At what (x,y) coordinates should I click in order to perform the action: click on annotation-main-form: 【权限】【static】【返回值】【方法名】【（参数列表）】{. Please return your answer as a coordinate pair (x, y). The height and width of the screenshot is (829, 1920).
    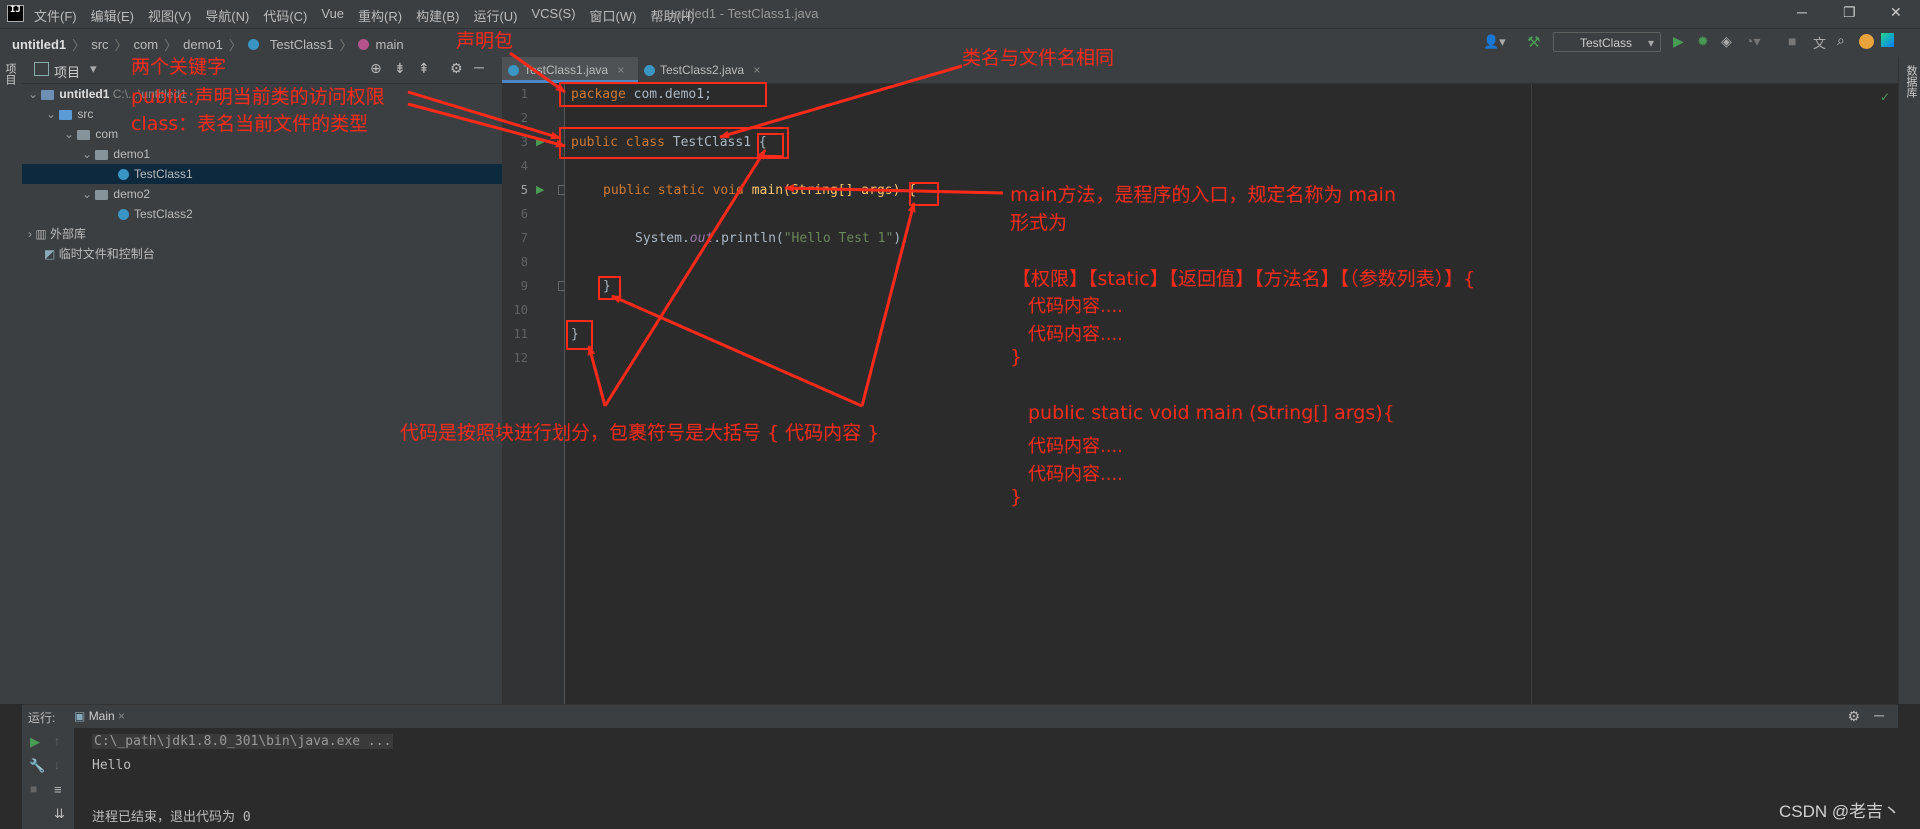
    Looking at the image, I should click on (1244, 279).